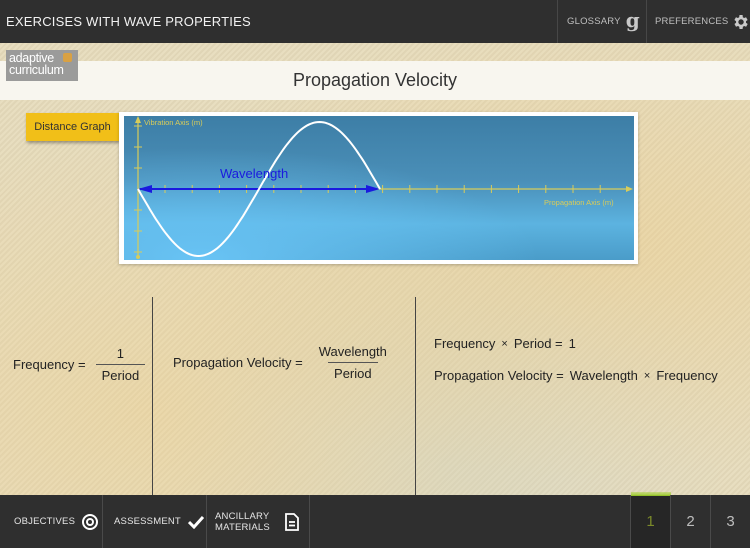  Describe the element at coordinates (173, 122) in the screenshot. I see `vibration-axis-label: Vibration Axis (m)` at that location.